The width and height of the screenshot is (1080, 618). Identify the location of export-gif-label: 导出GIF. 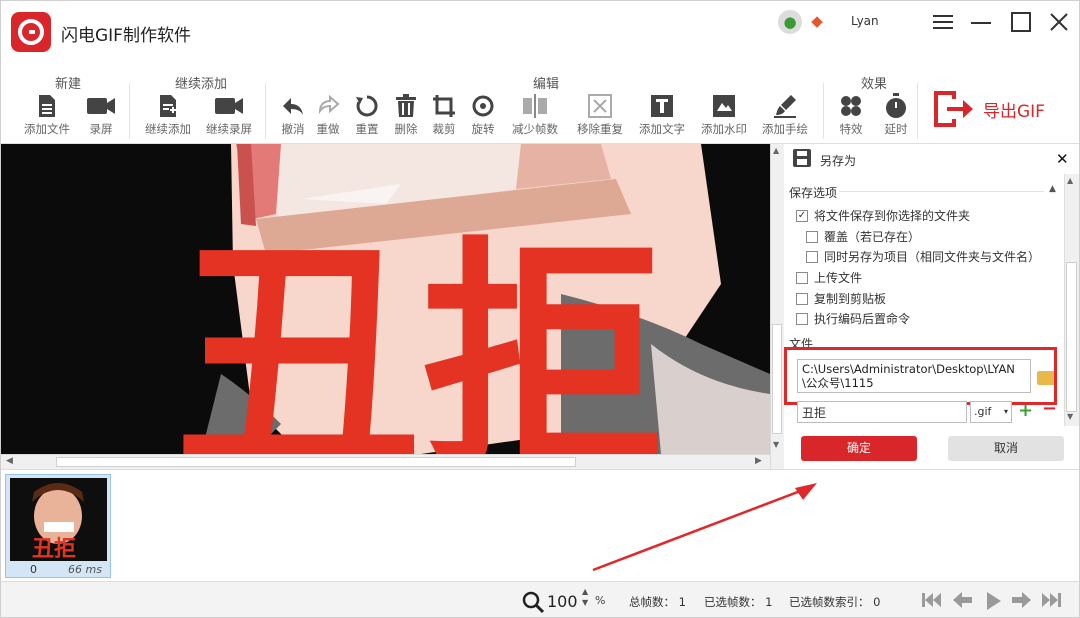
(1014, 111).